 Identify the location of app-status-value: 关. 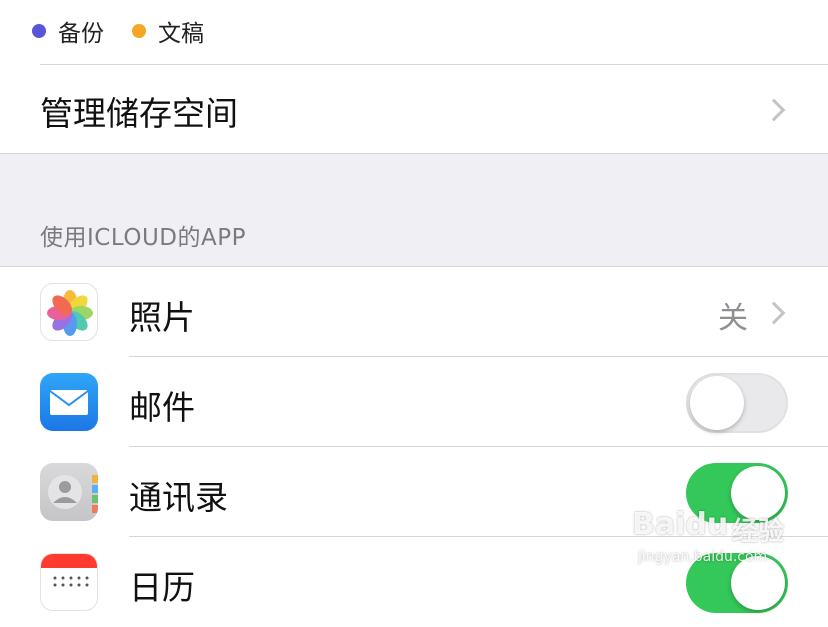
(733, 318).